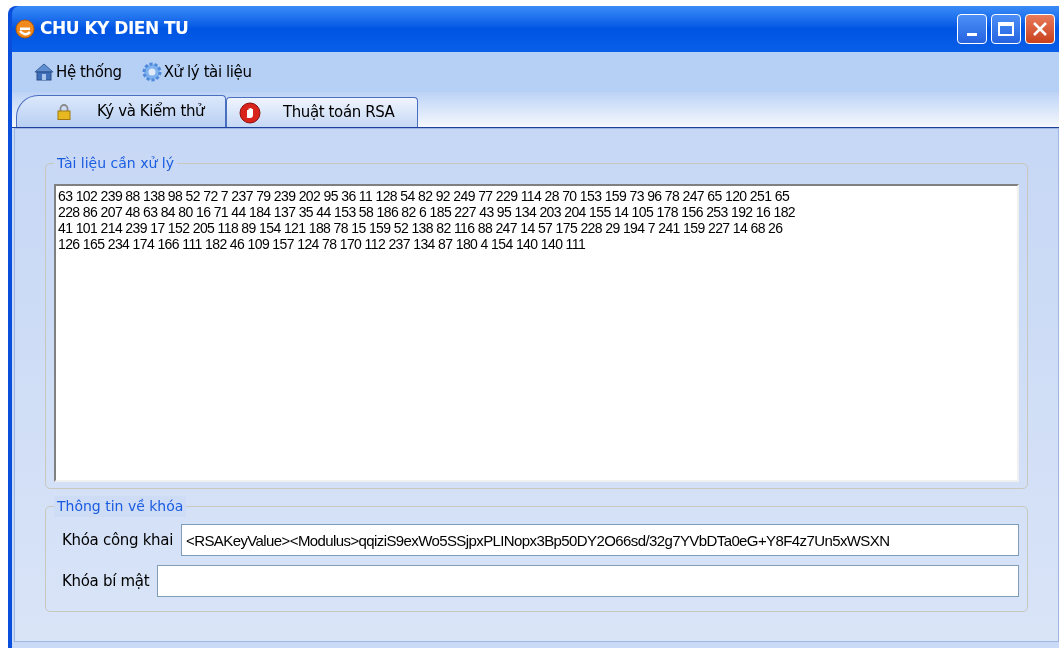 The height and width of the screenshot is (648, 1059). I want to click on app-logo-icon, so click(25, 29).